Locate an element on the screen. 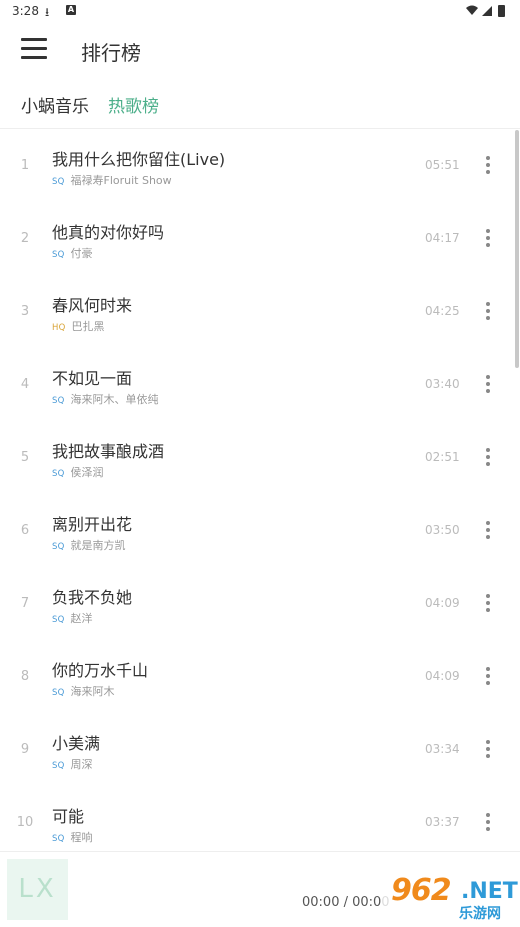  song-subtitle: SQ 侯泽润 is located at coordinates (78, 472).